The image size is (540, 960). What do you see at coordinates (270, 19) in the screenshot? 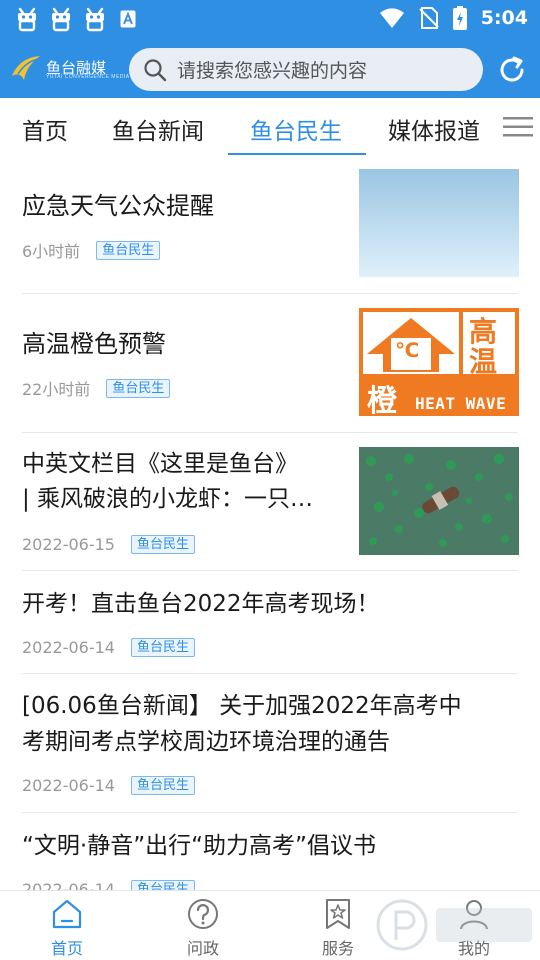
I see `status-bar: 5:04` at bounding box center [270, 19].